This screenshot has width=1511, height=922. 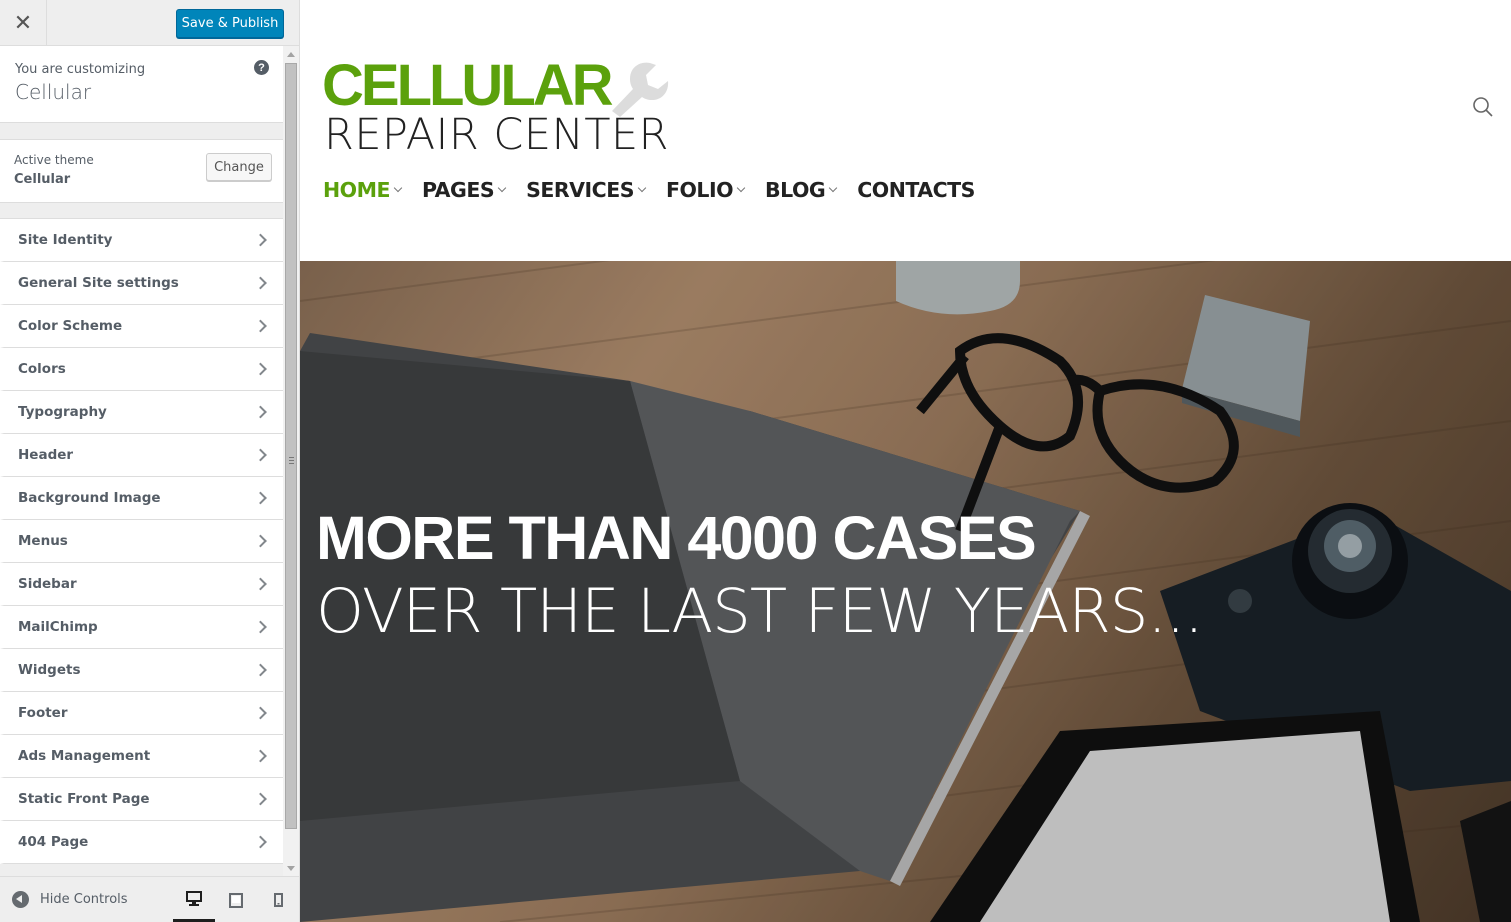 I want to click on section-sidebar: Sidebar, so click(x=141, y=584).